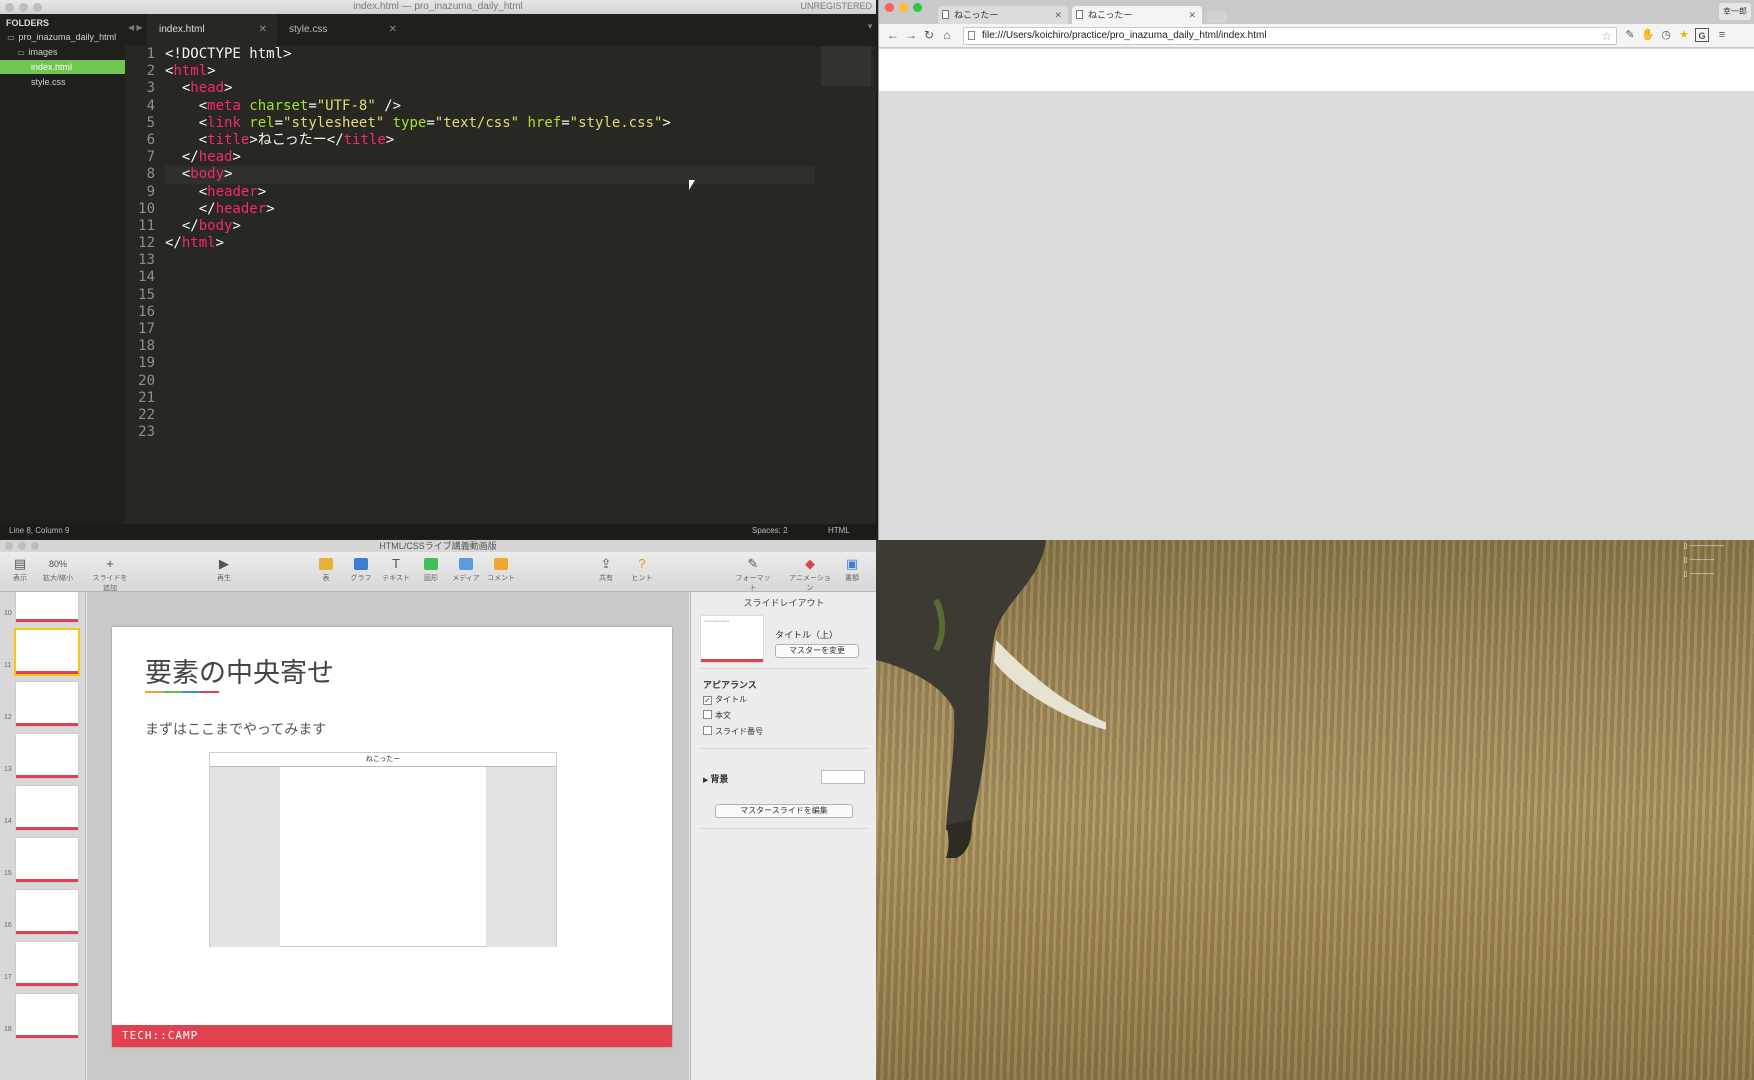  Describe the element at coordinates (431, 569) in the screenshot. I see `shape-button: 図形` at that location.